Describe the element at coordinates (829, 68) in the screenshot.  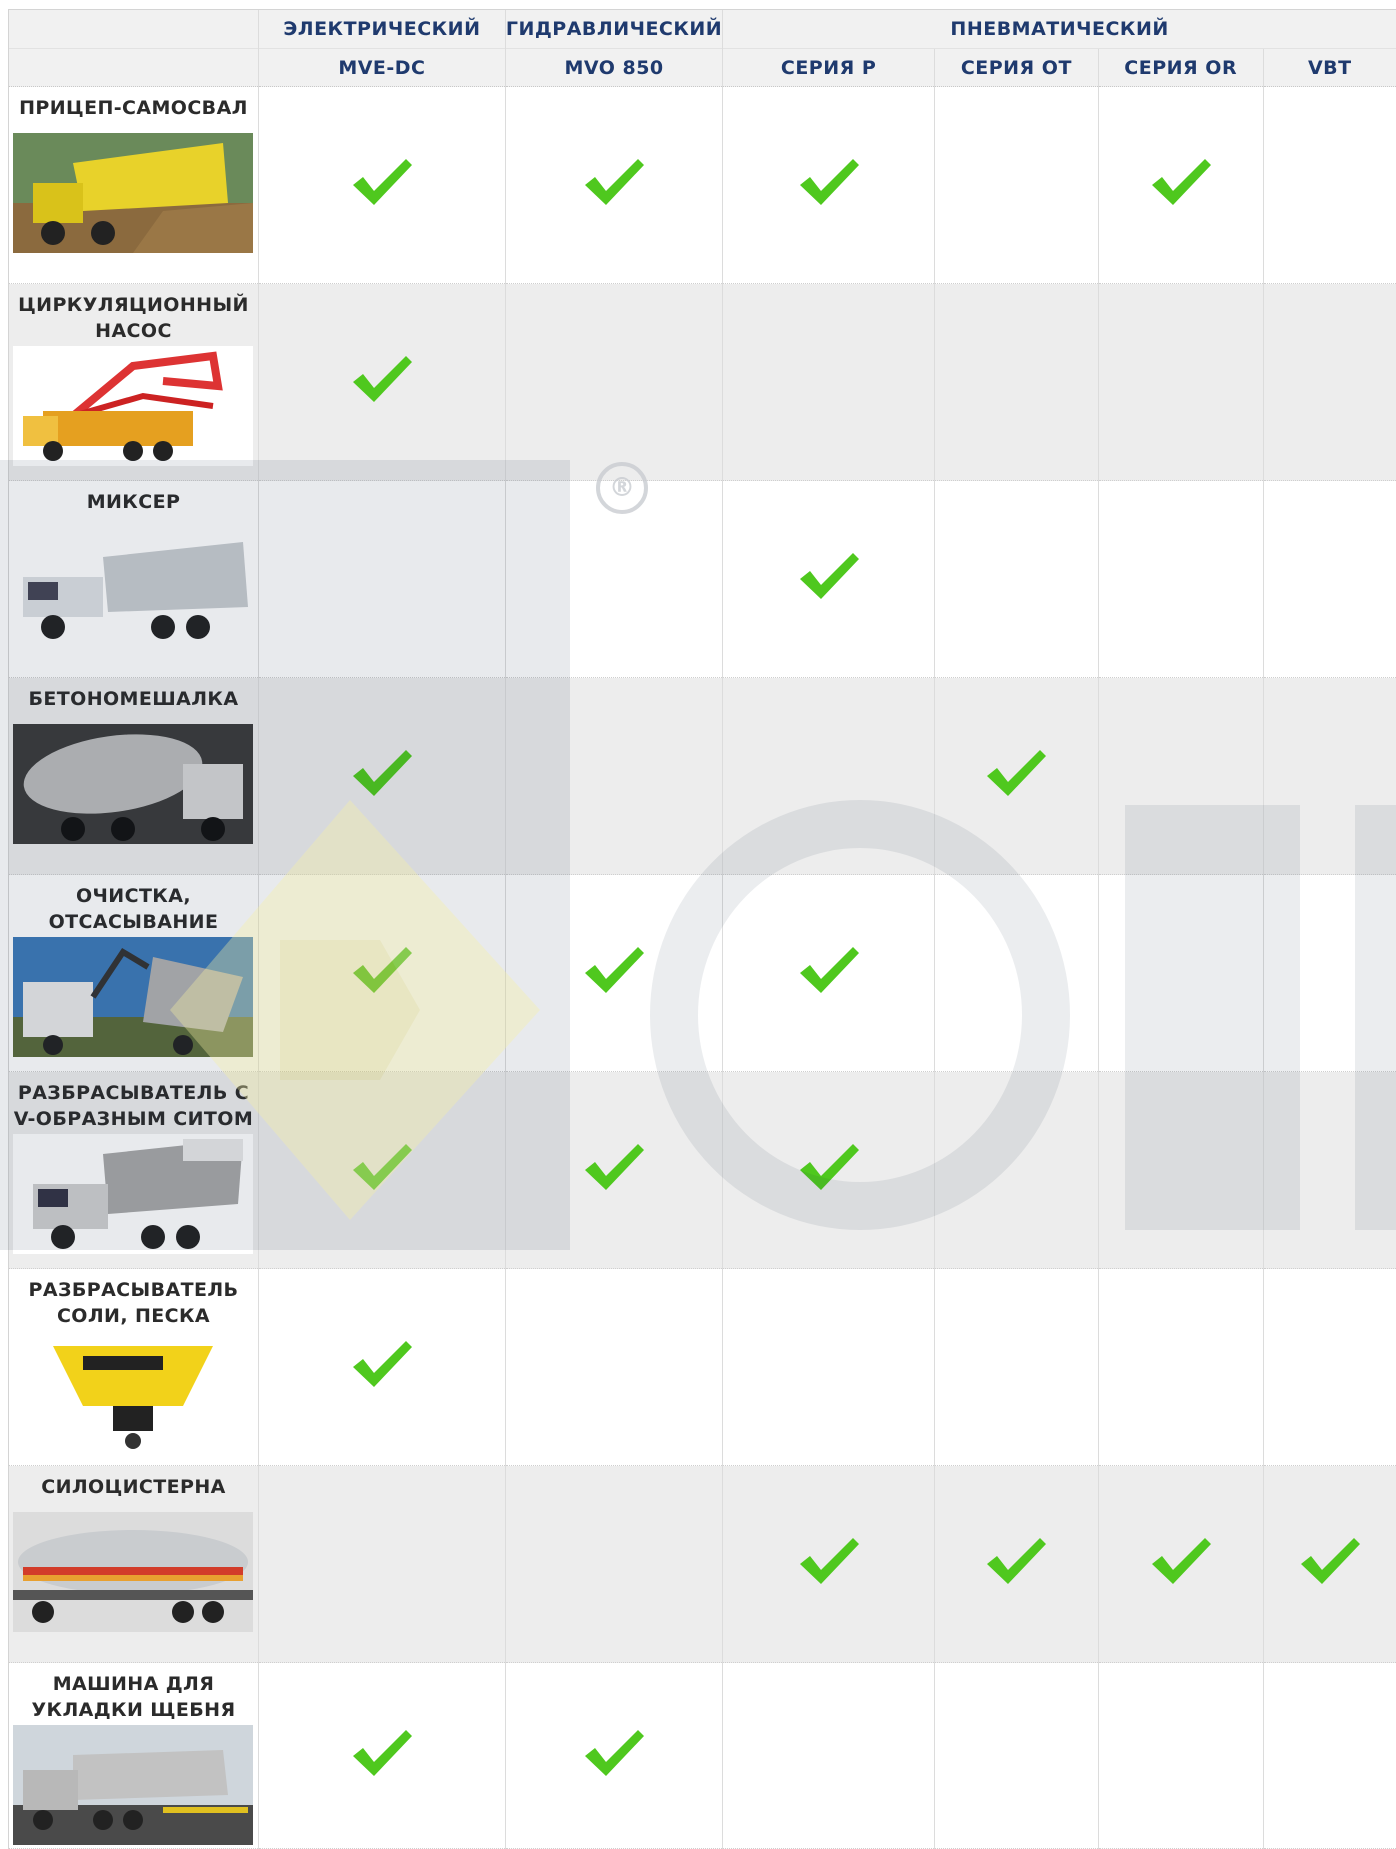
I see `model-series-p: СЕРИЯ P` at that location.